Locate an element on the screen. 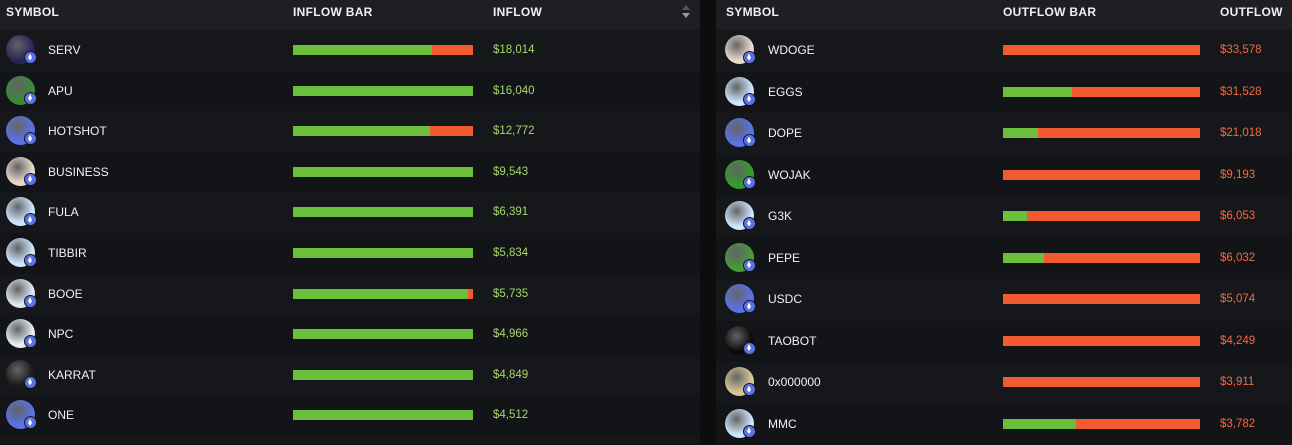  inflow-value: $16,040 is located at coordinates (514, 91).